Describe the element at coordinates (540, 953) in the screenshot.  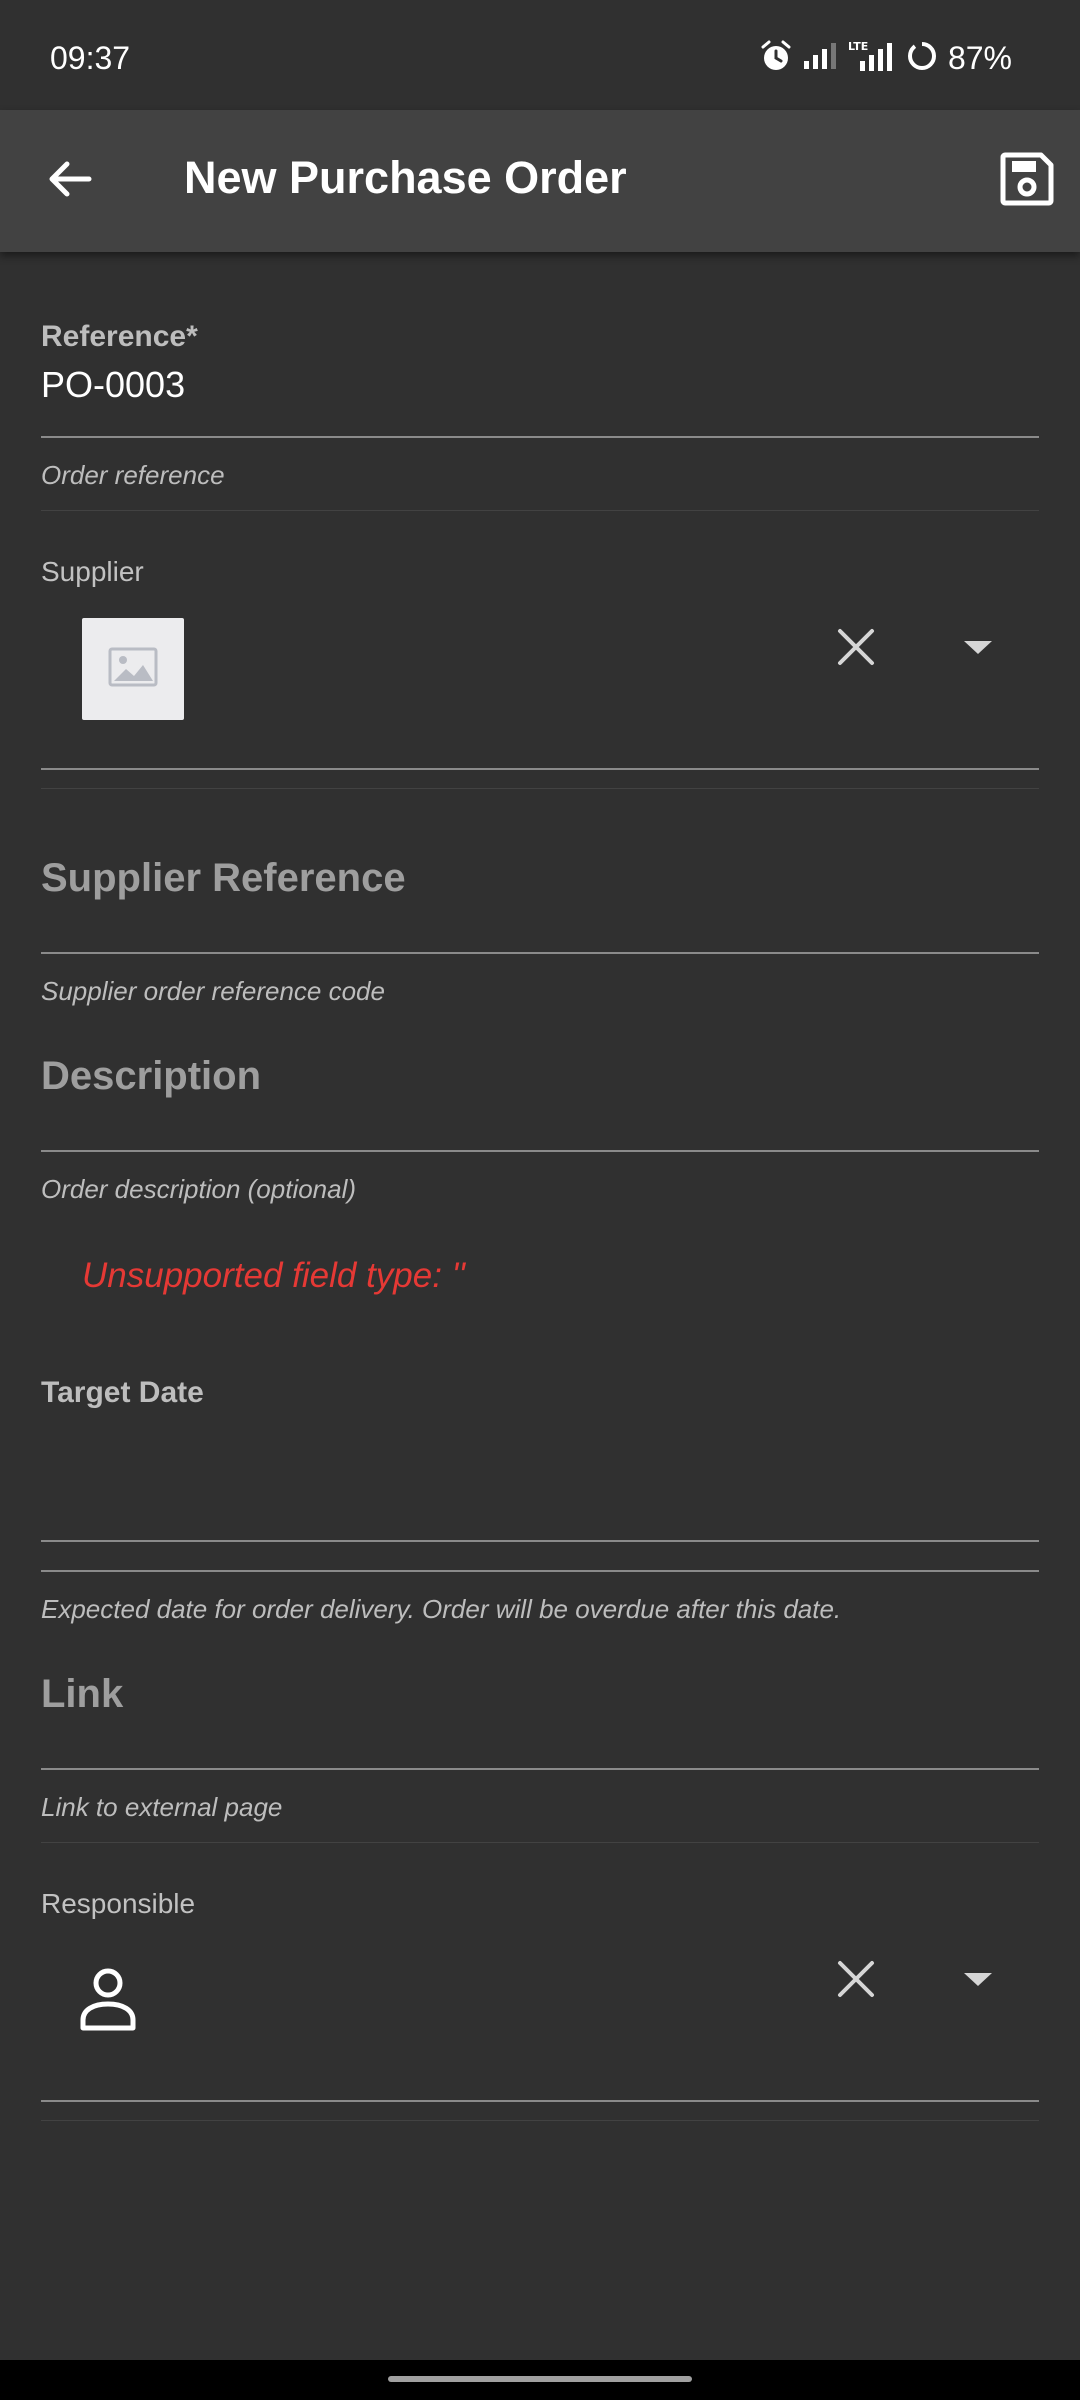
I see `supplier-reference-underline` at that location.